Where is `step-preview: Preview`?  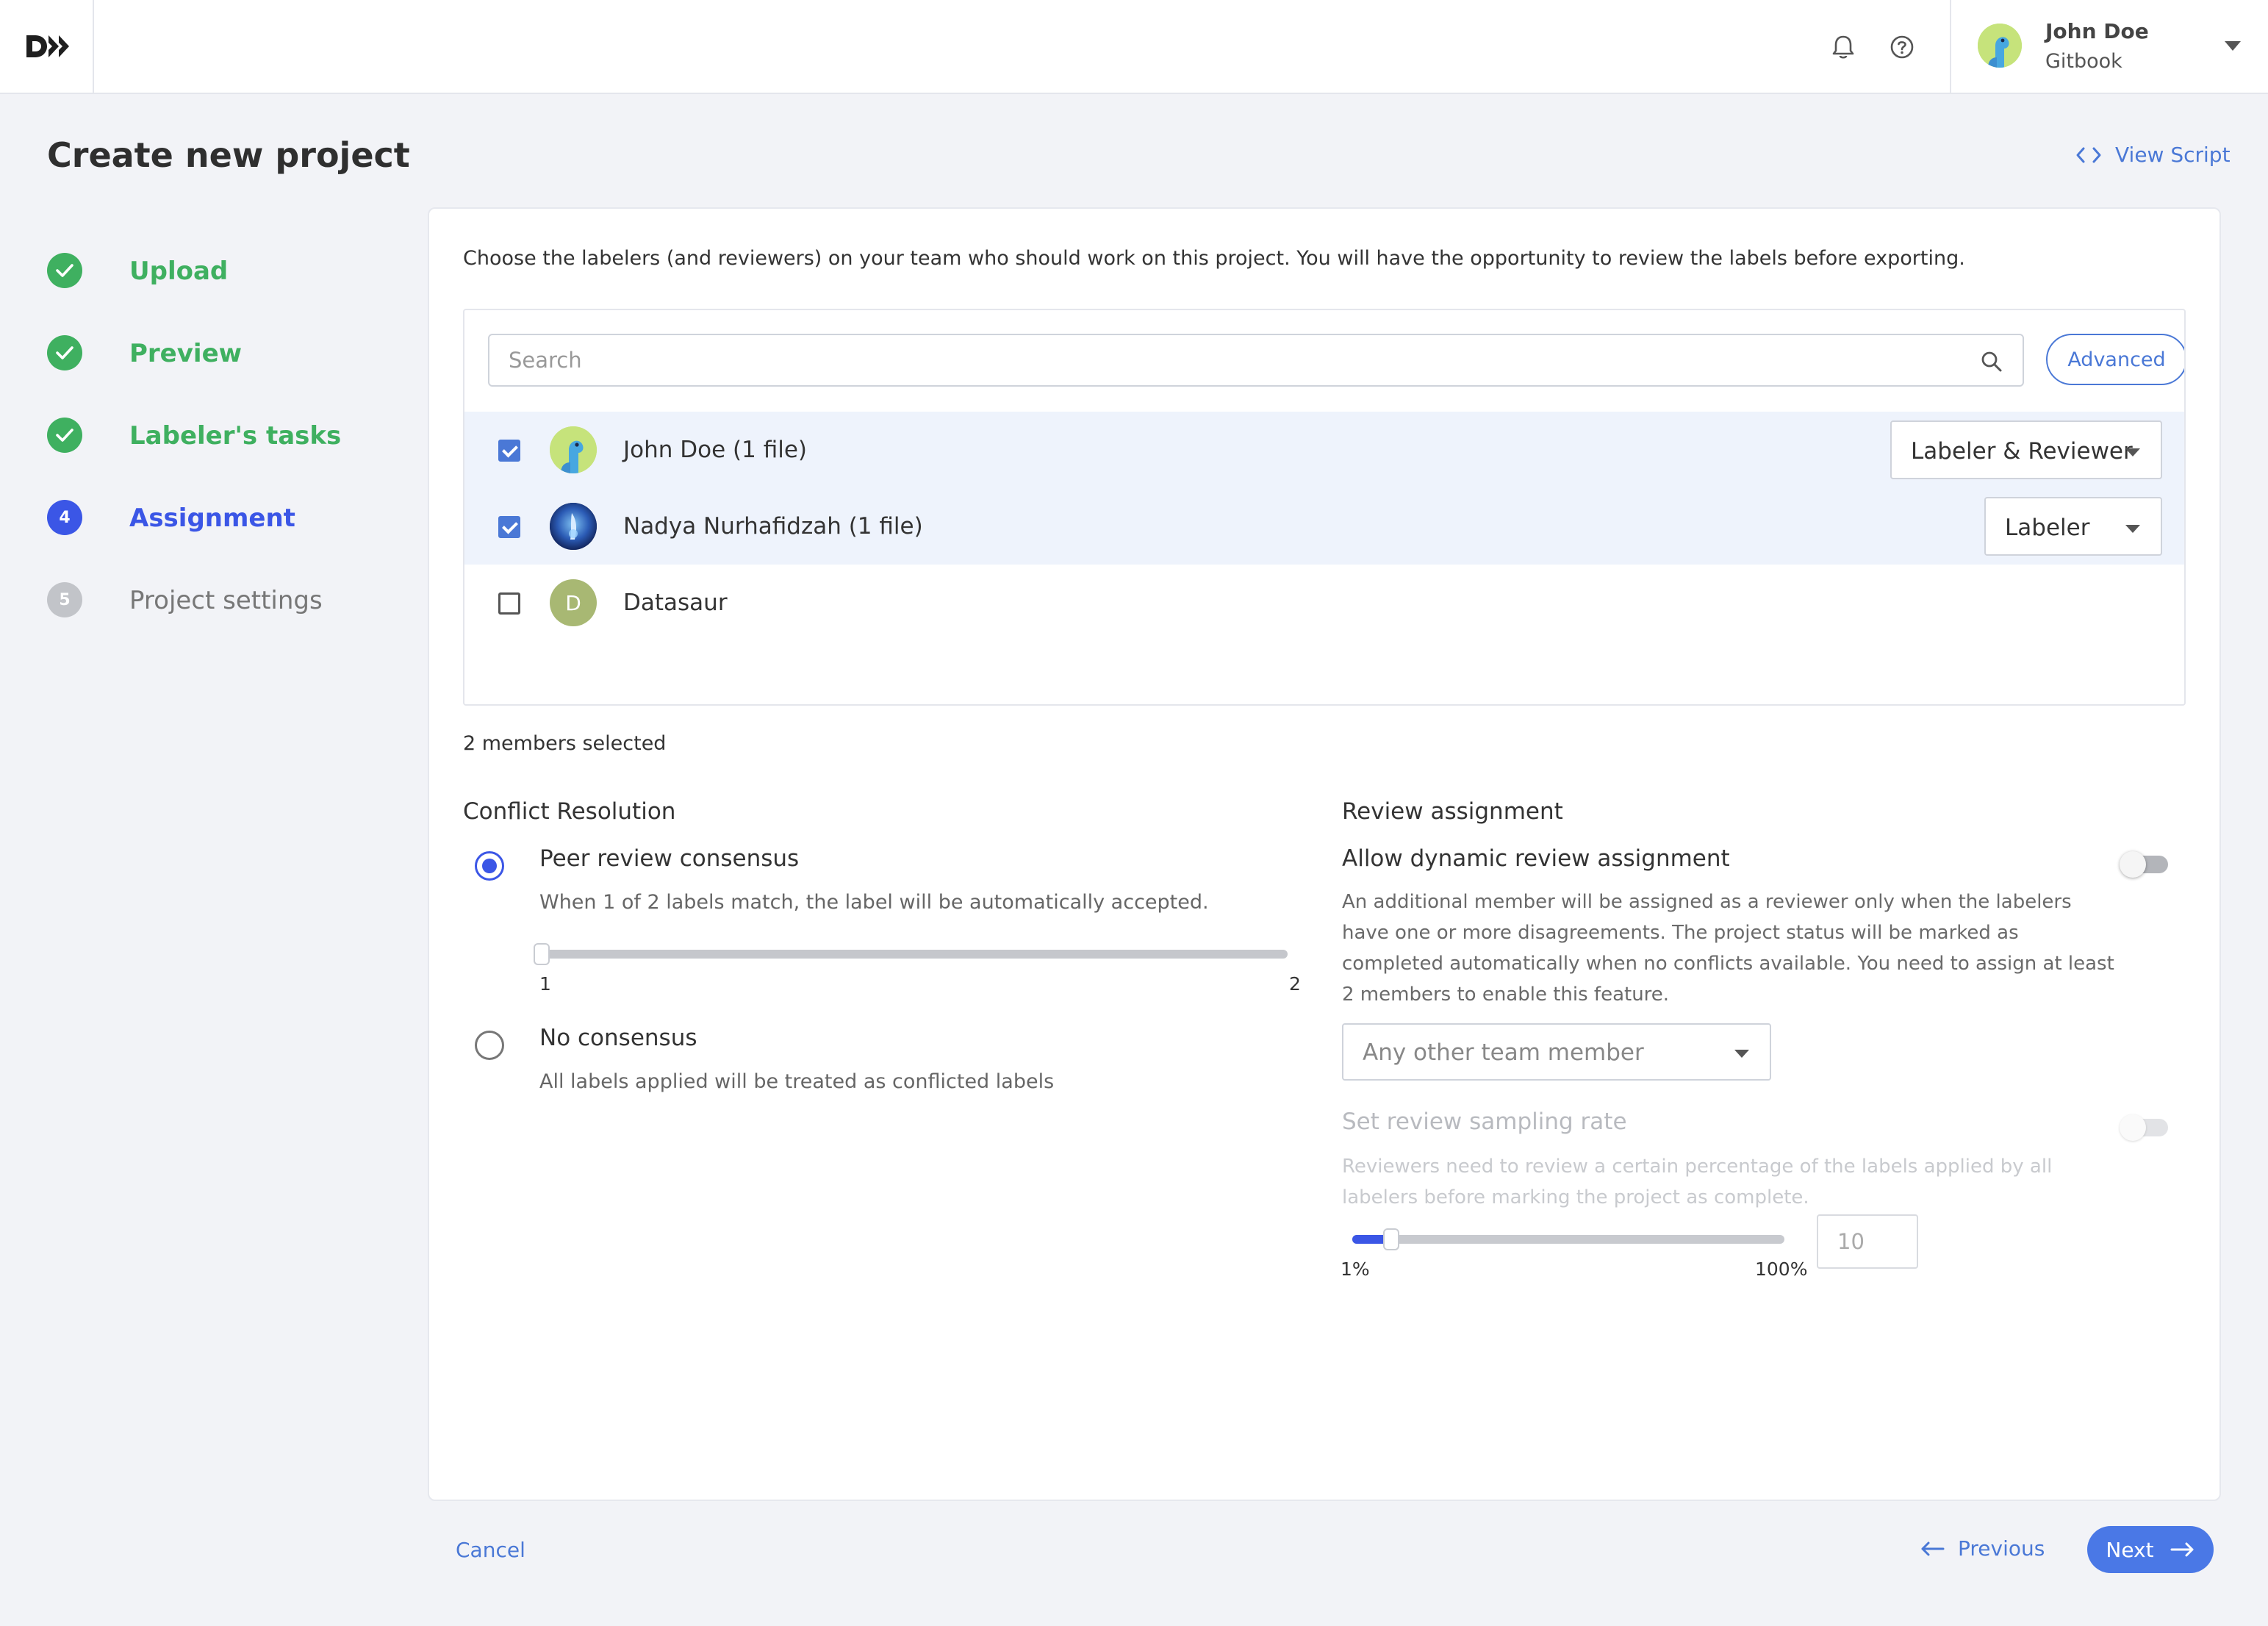
step-preview: Preview is located at coordinates (144, 353).